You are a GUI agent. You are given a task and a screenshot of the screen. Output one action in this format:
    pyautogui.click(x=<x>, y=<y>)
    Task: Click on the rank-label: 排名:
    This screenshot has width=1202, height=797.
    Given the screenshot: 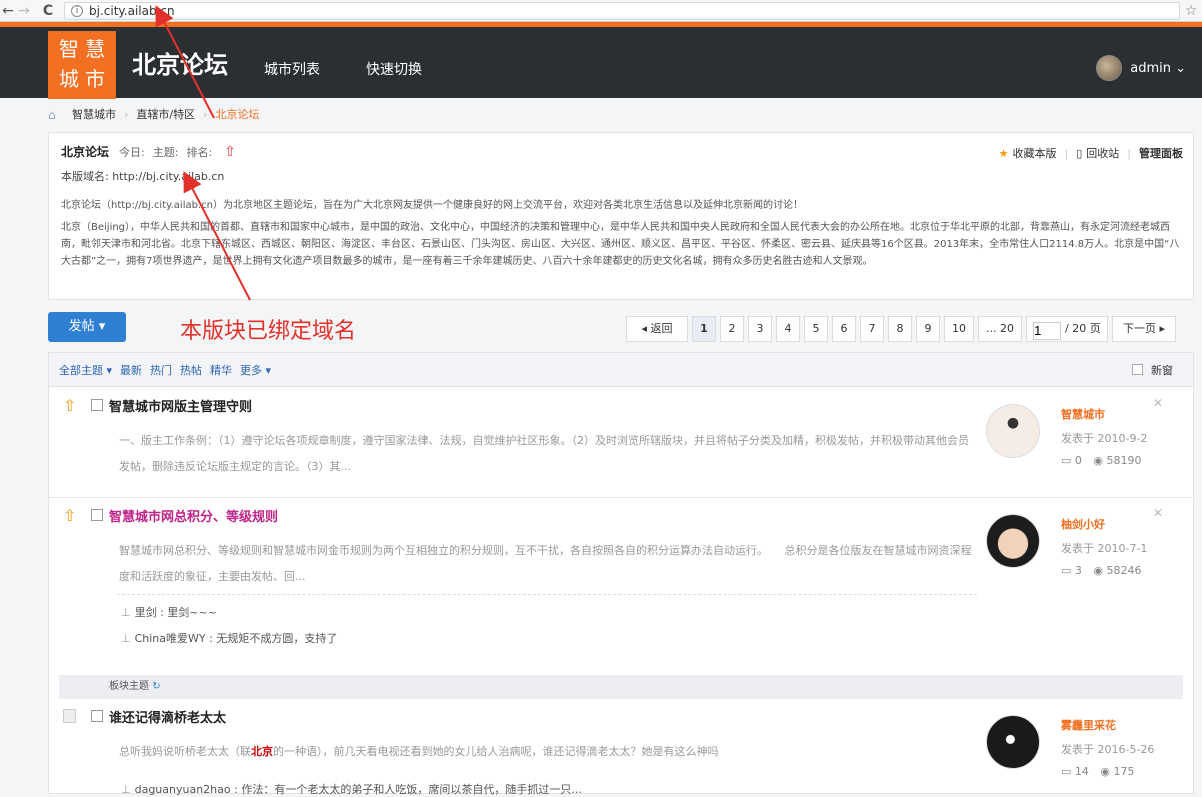 What is the action you would take?
    pyautogui.click(x=199, y=152)
    